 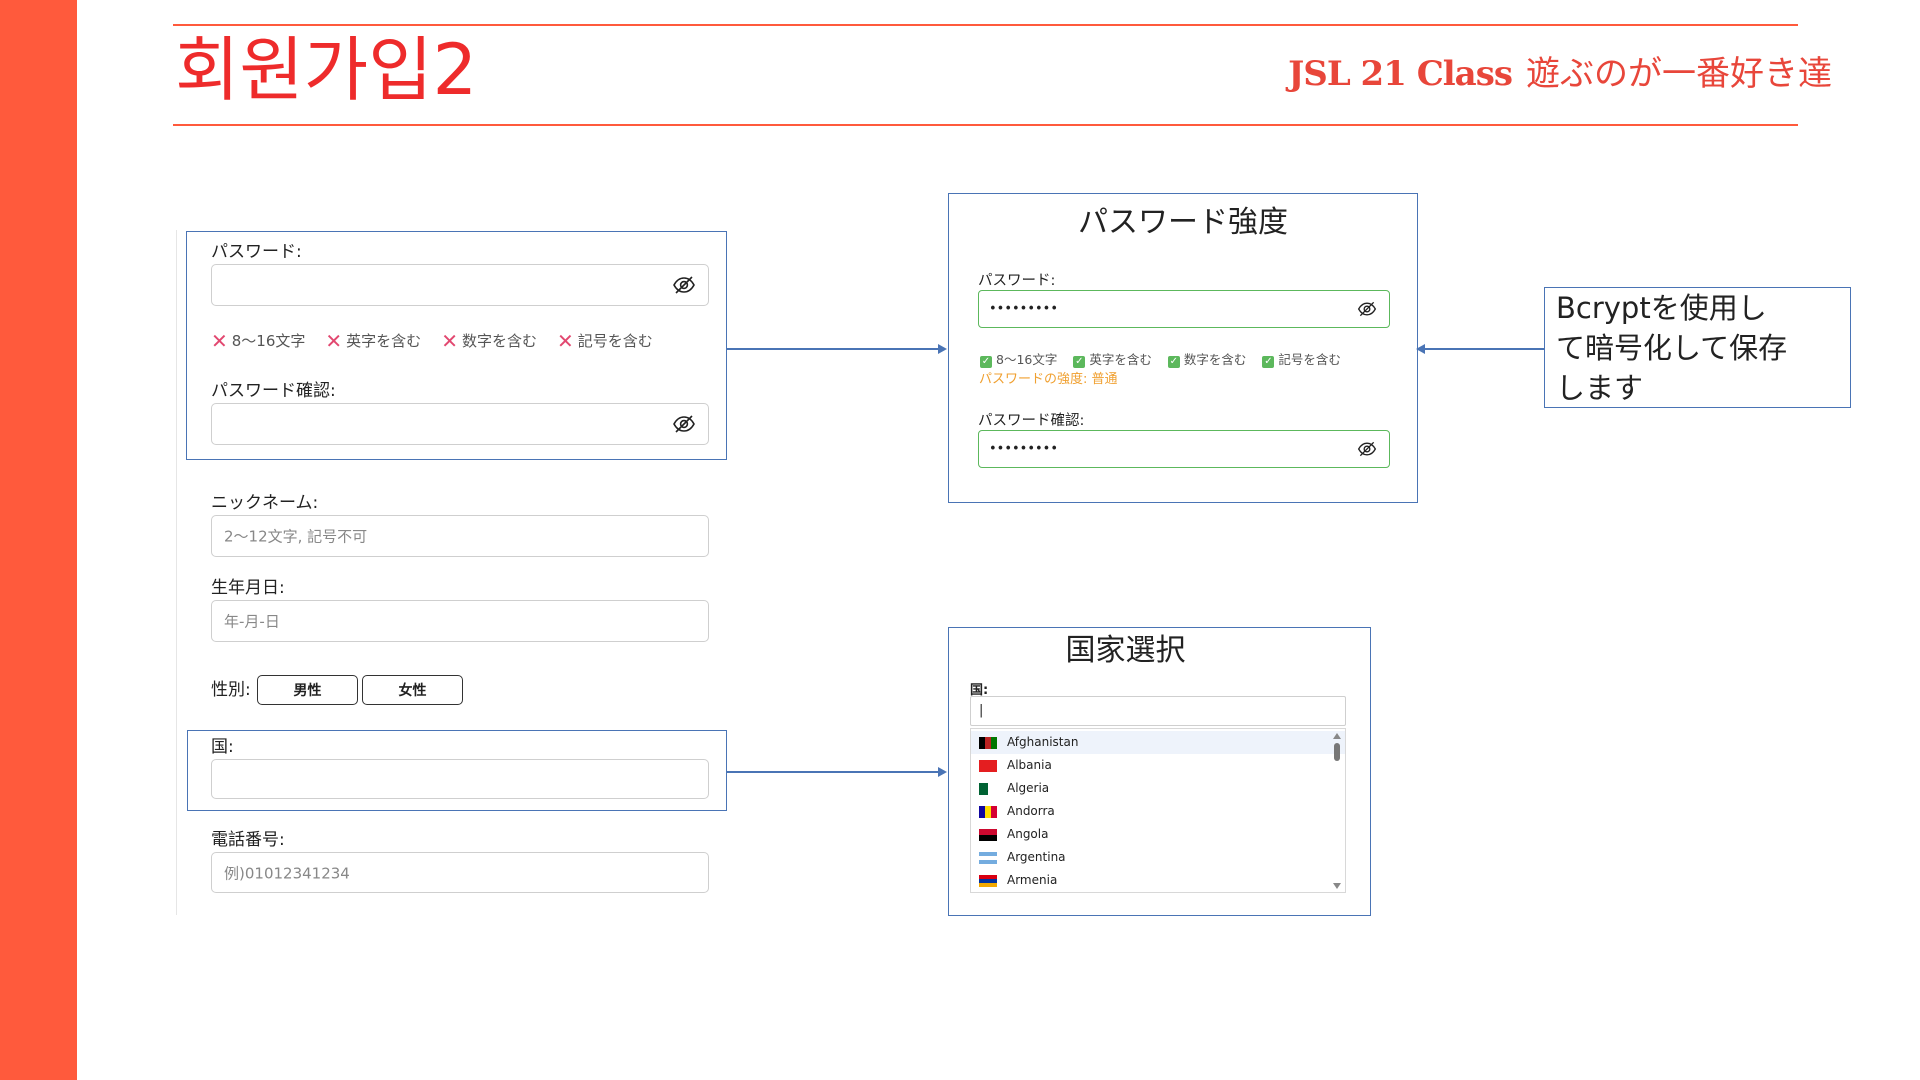 I want to click on flag-af-icon, so click(x=988, y=742).